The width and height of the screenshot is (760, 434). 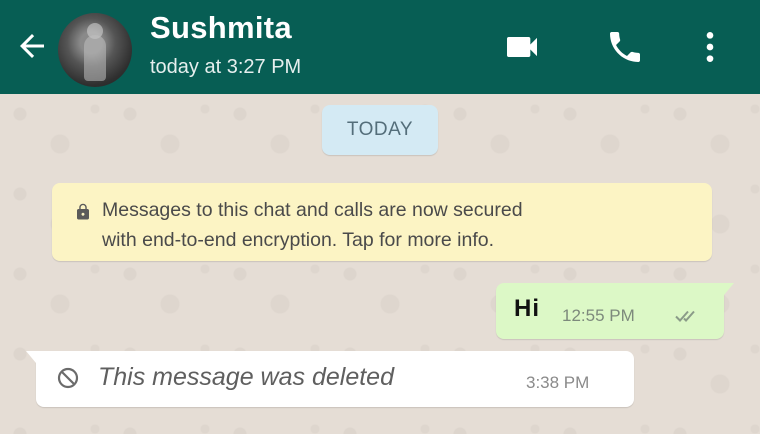 I want to click on lock-icon, so click(x=83, y=211).